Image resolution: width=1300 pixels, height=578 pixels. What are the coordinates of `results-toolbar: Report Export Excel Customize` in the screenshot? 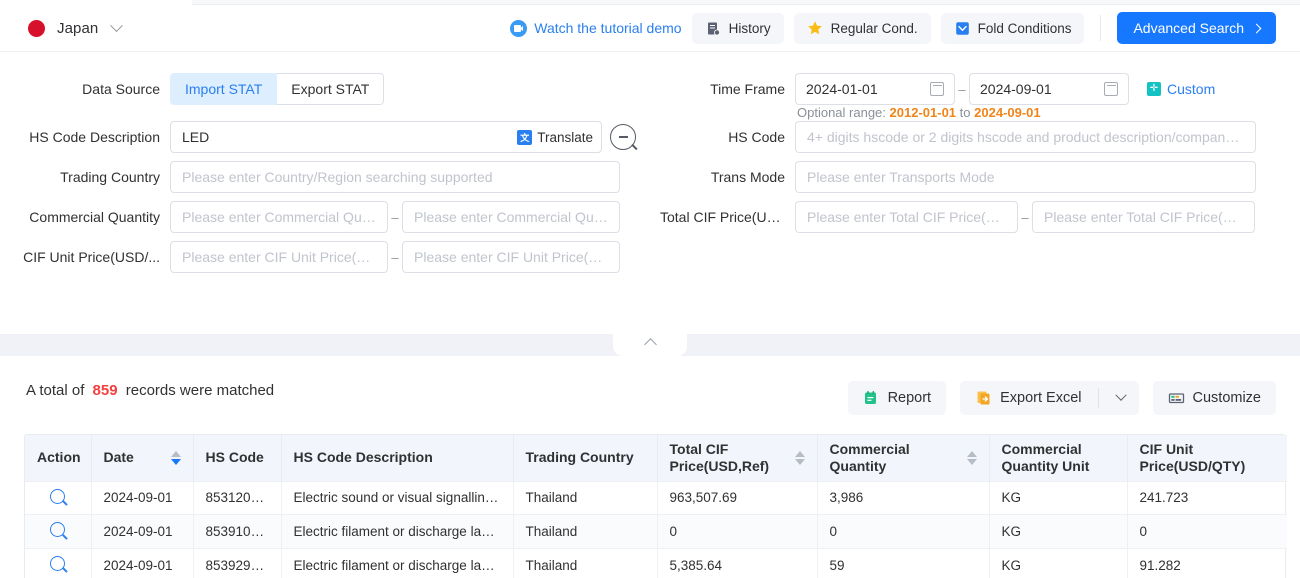 It's located at (1061, 398).